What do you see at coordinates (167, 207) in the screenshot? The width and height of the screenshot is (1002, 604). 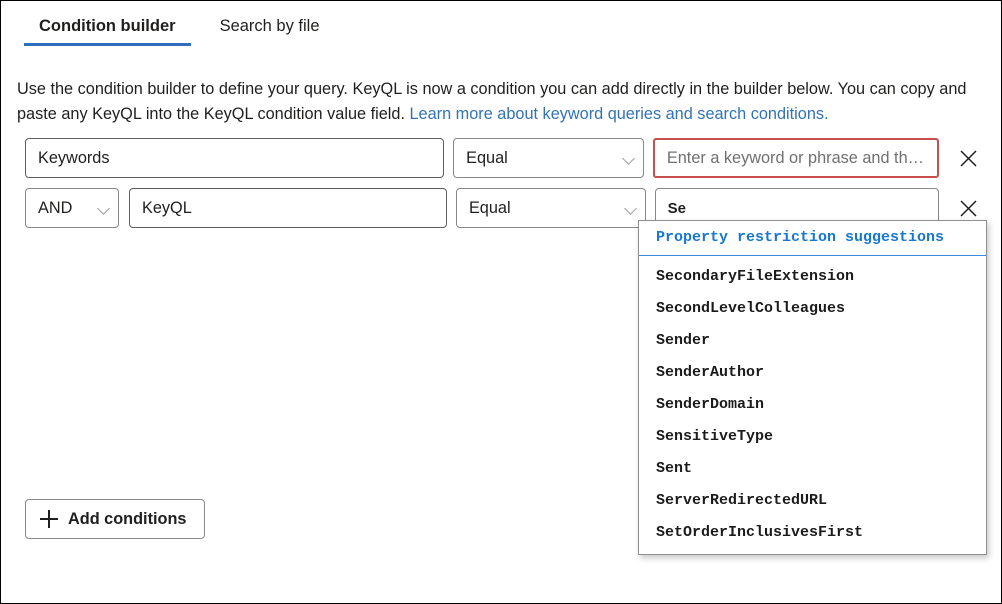 I see `property-field-keyql-value: KeyQL` at bounding box center [167, 207].